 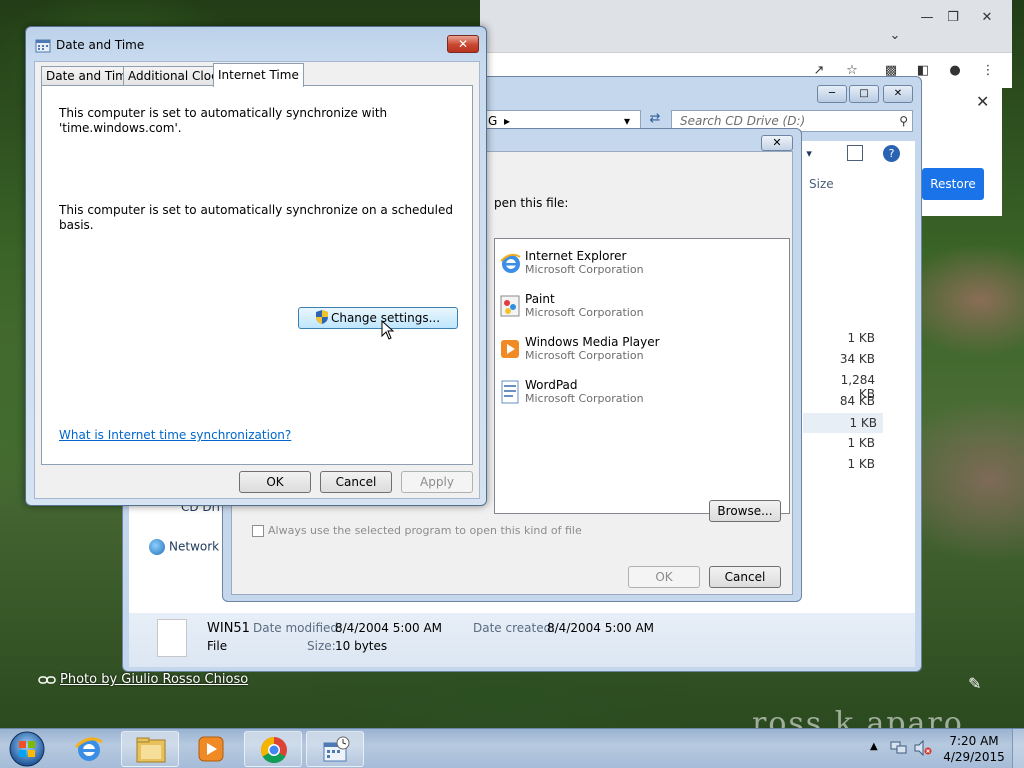 I want to click on paint-icon, so click(x=510, y=306).